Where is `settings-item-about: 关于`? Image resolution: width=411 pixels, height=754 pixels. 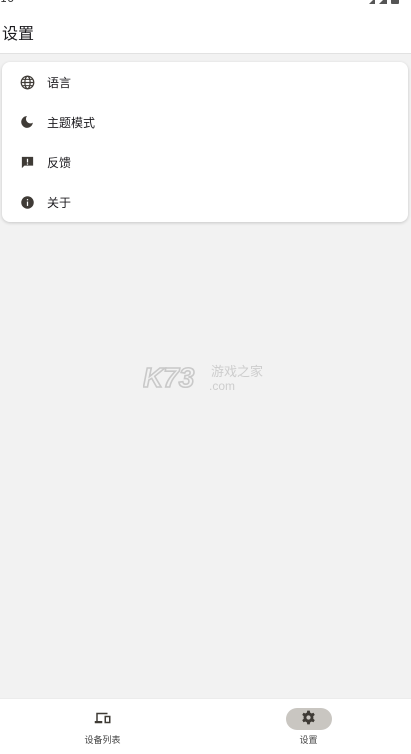 settings-item-about: 关于 is located at coordinates (205, 202).